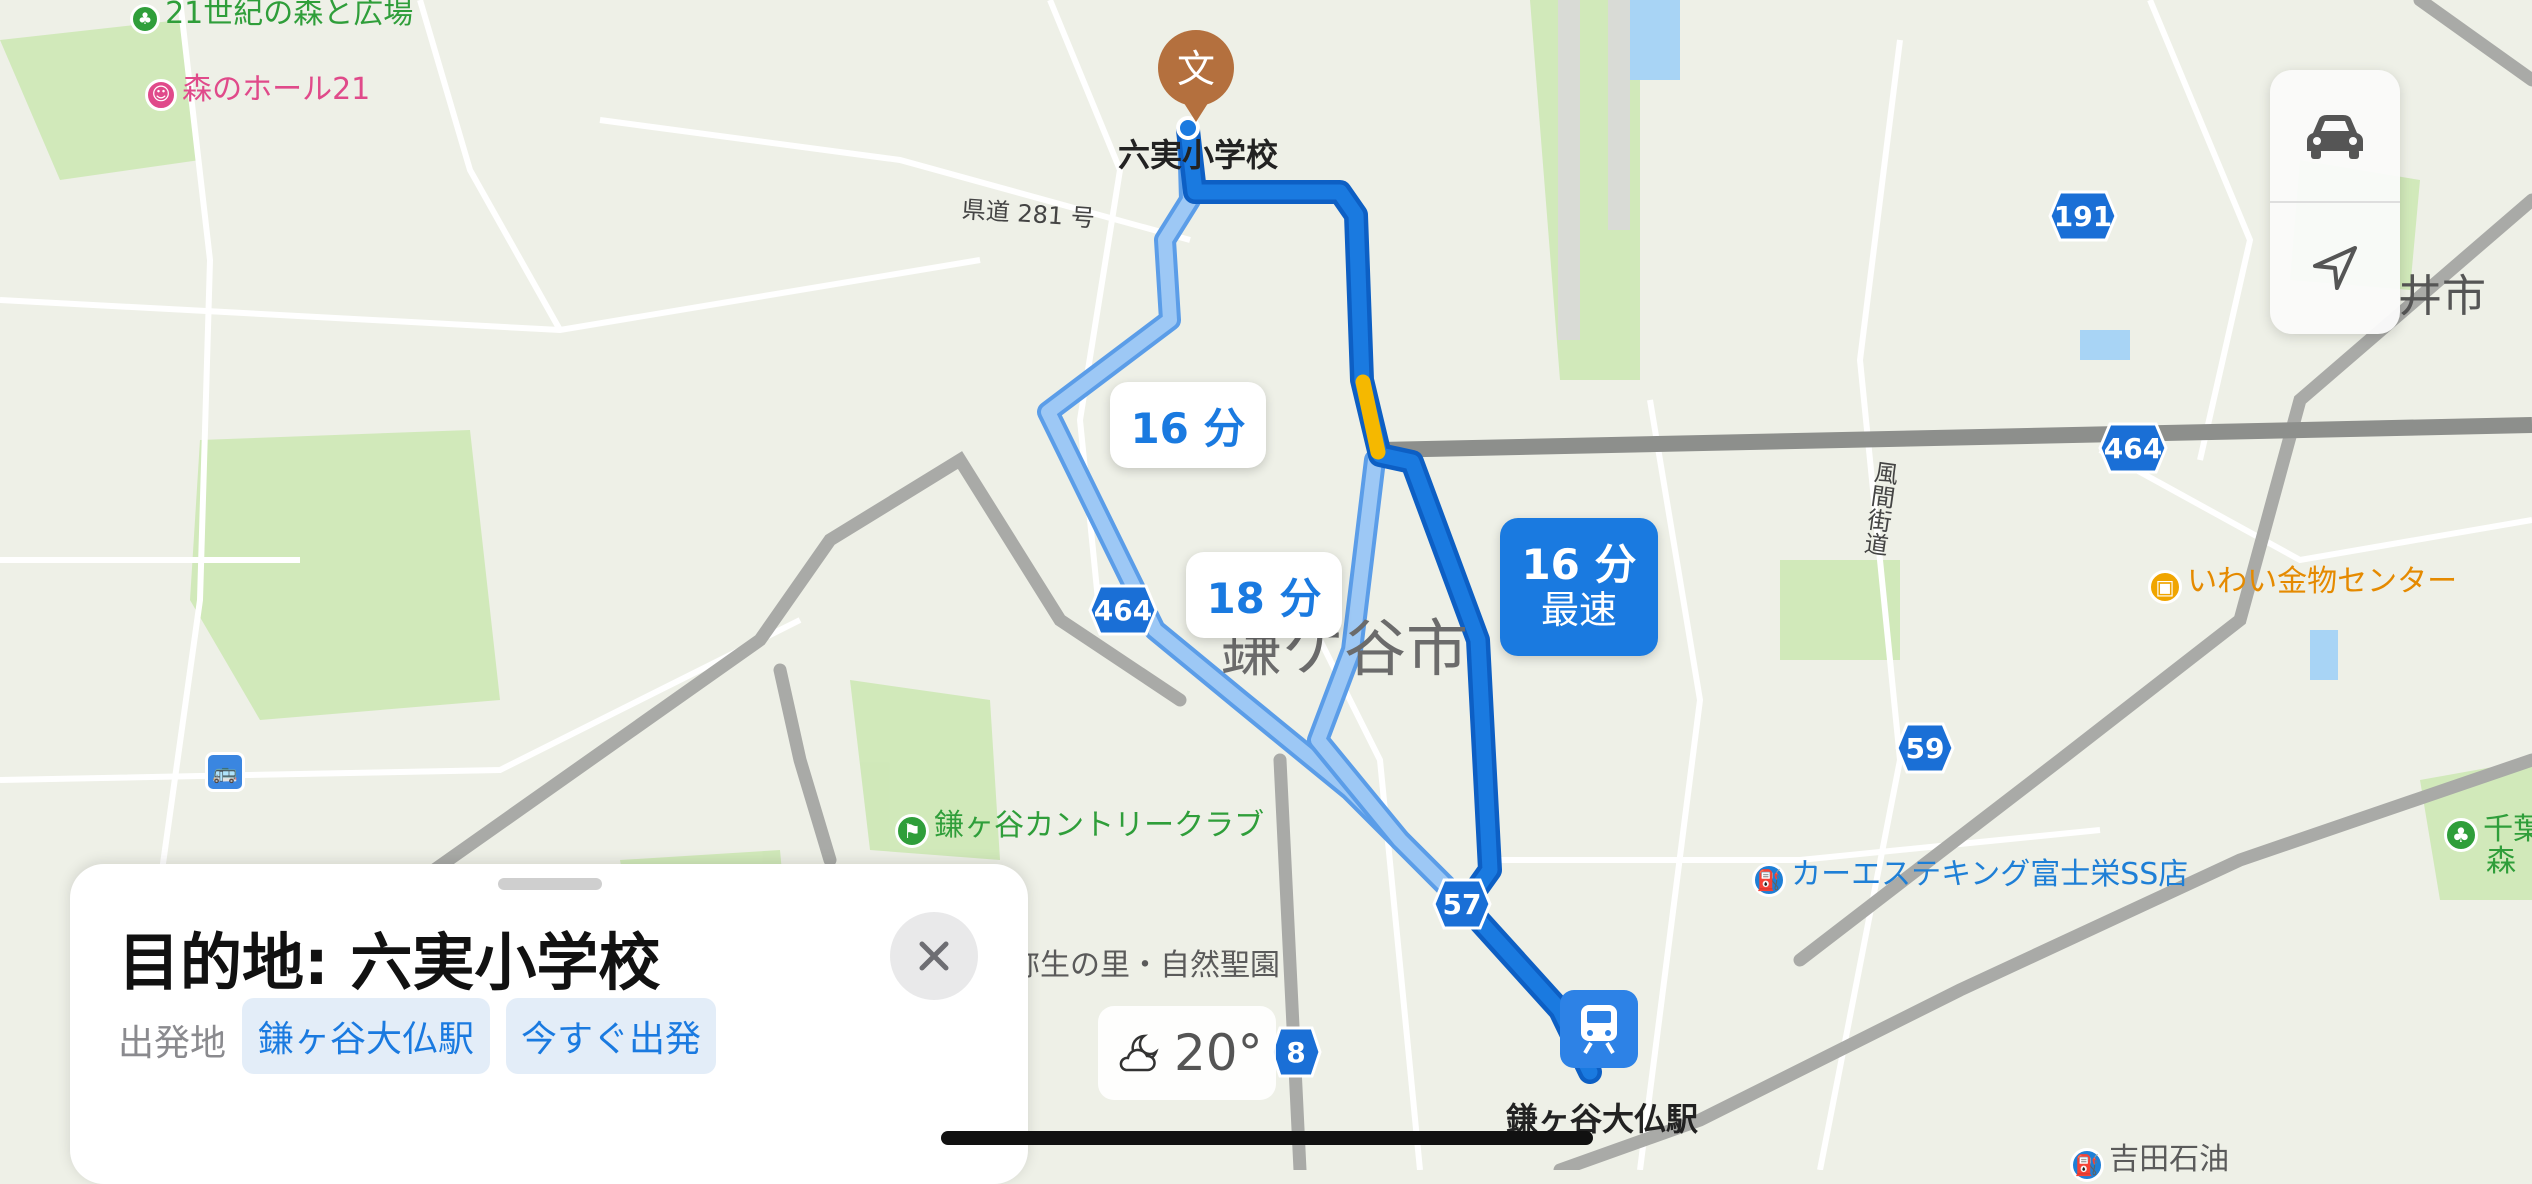  What do you see at coordinates (1578, 610) in the screenshot?
I see `route-tag: 最速` at bounding box center [1578, 610].